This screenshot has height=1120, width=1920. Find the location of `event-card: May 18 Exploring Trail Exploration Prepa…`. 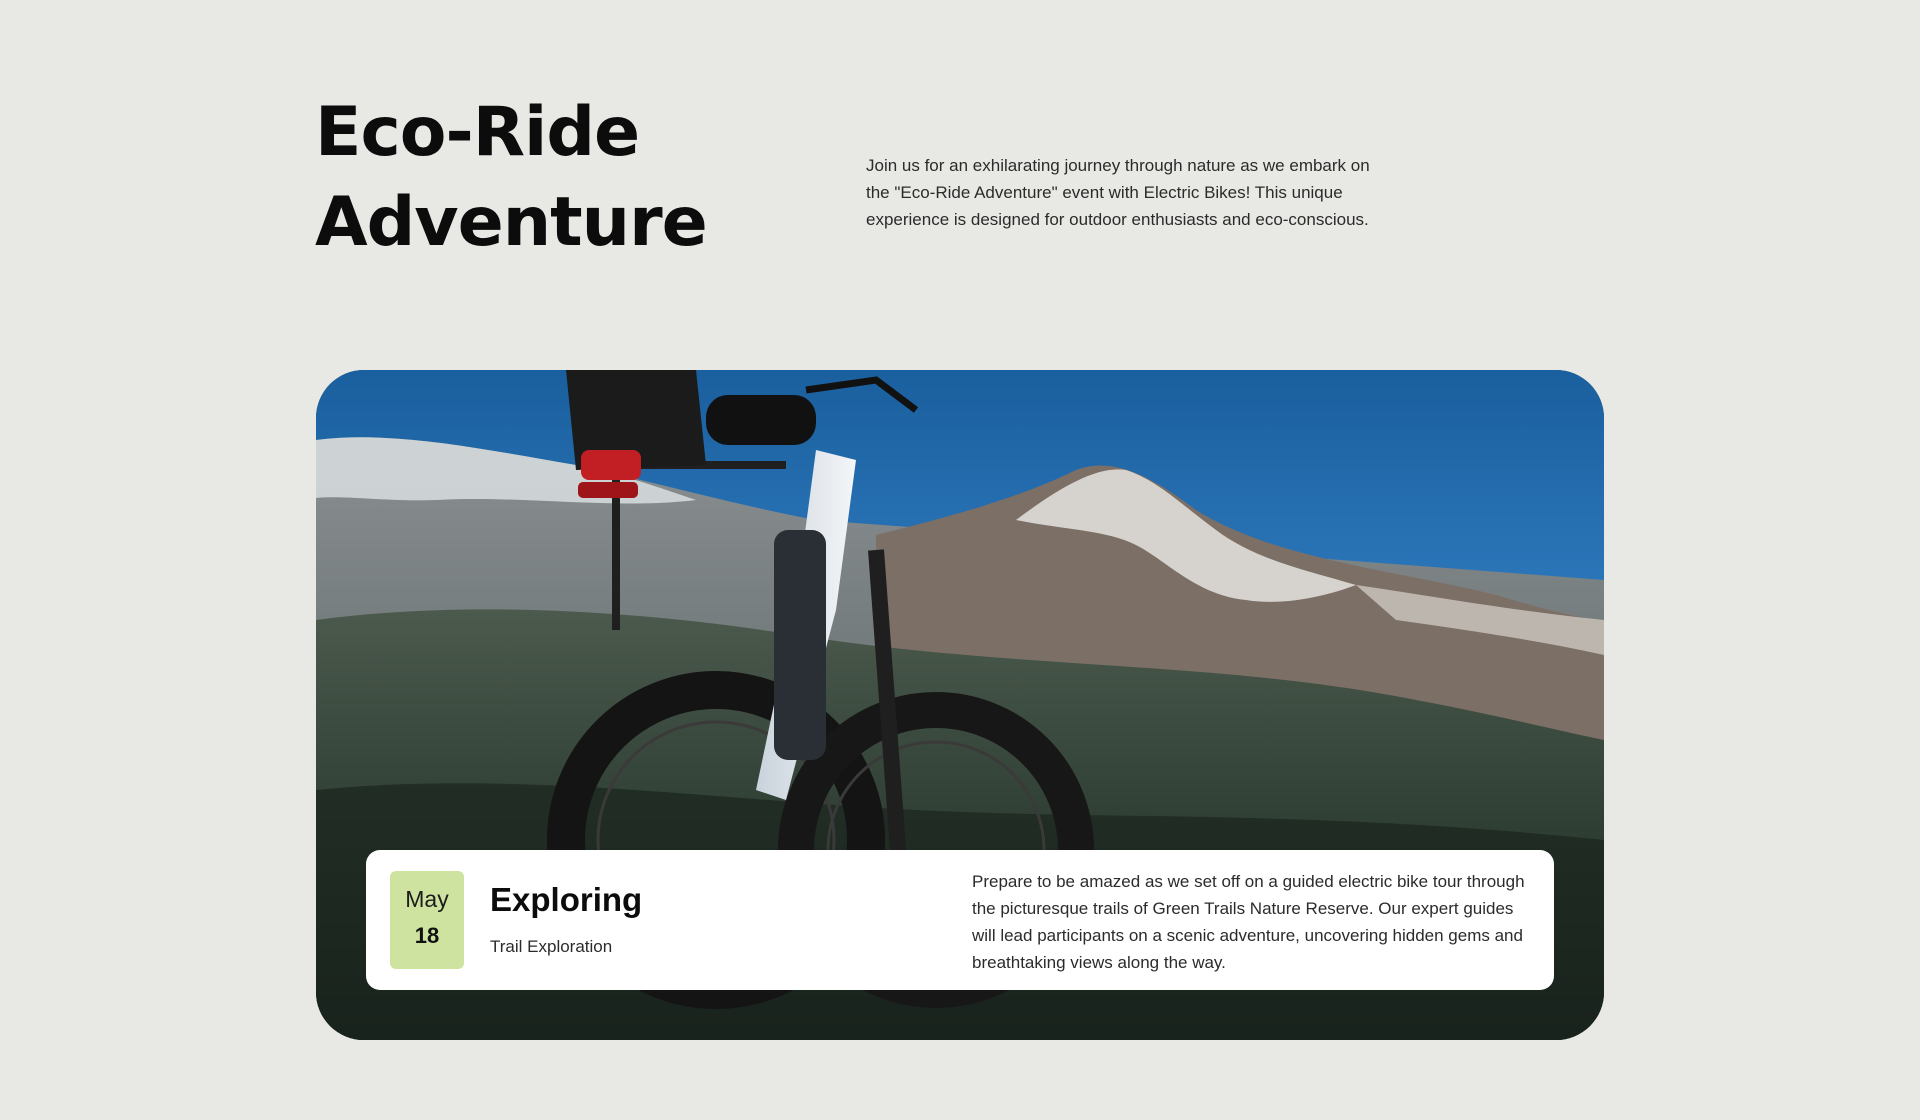

event-card: May 18 Exploring Trail Exploration Prepa… is located at coordinates (960, 920).